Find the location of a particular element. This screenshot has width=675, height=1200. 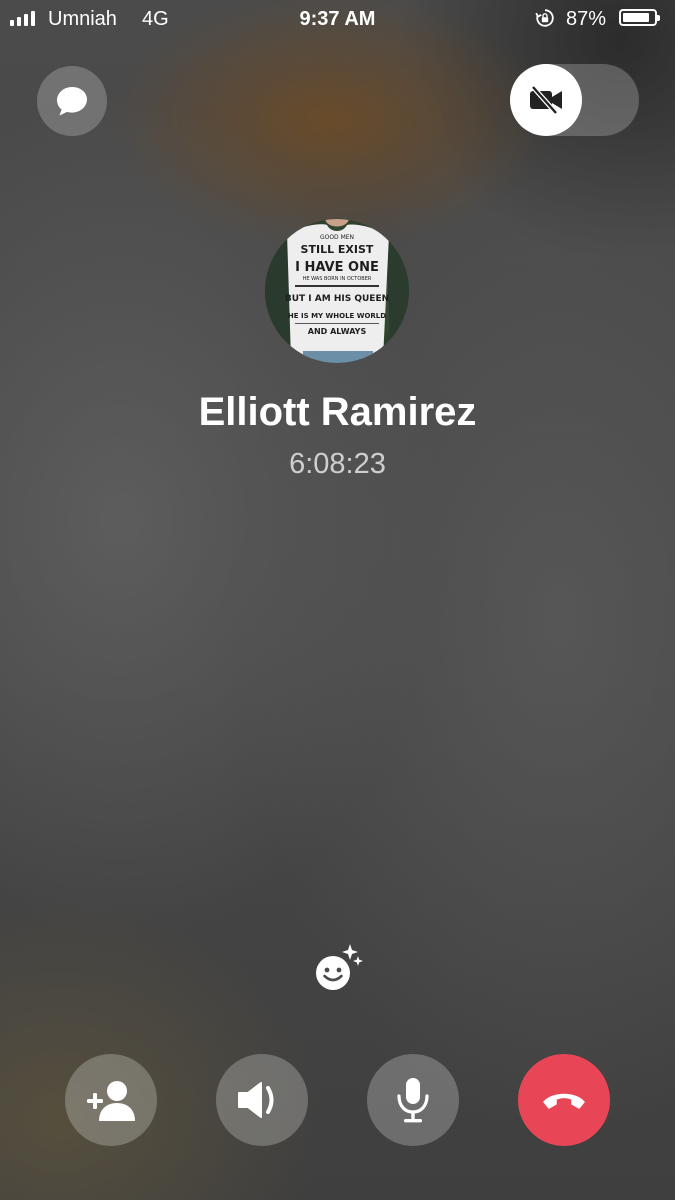

shirt-line-3: I HAVE ONE is located at coordinates (337, 267).